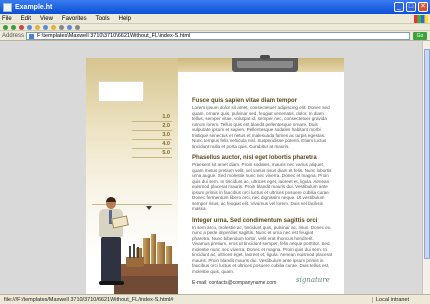 This screenshot has width=430, height=304. What do you see at coordinates (125, 19) in the screenshot?
I see `menu-help: Help` at bounding box center [125, 19].